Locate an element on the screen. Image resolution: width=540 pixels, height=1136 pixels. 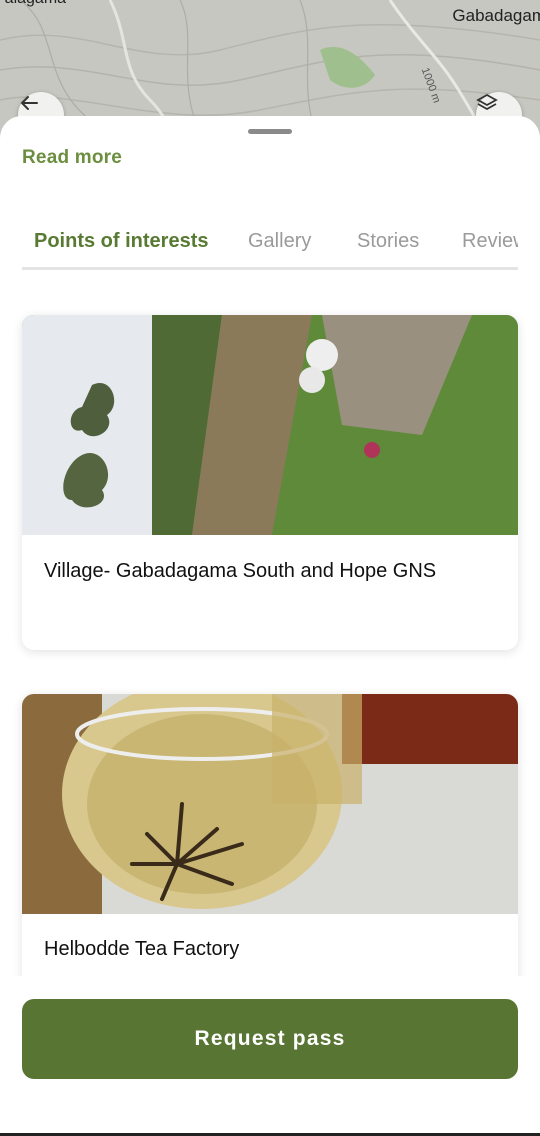
sheet-drag-handle is located at coordinates (270, 131).